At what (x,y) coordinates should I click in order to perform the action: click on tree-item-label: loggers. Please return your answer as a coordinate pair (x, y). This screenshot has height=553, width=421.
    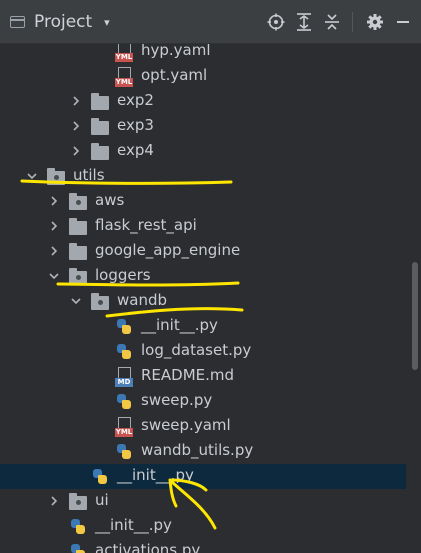
    Looking at the image, I should click on (123, 275).